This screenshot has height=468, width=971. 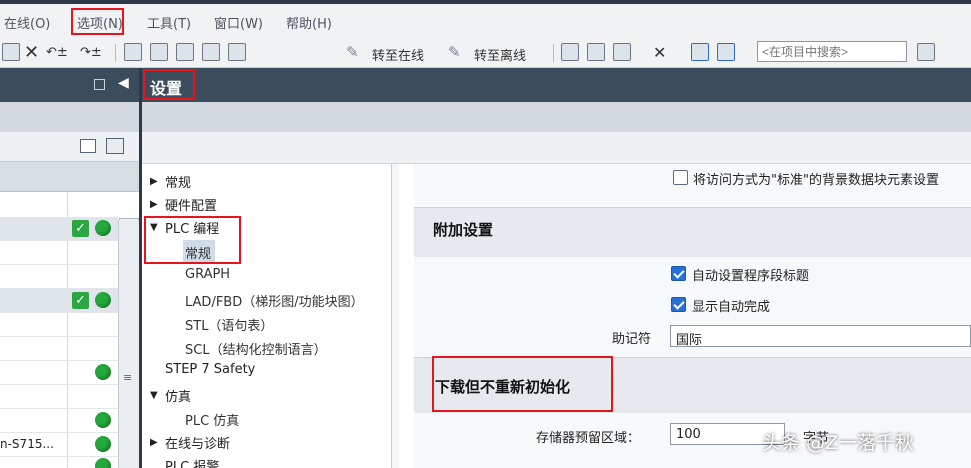 What do you see at coordinates (926, 52) in the screenshot?
I see `search-options-icon` at bounding box center [926, 52].